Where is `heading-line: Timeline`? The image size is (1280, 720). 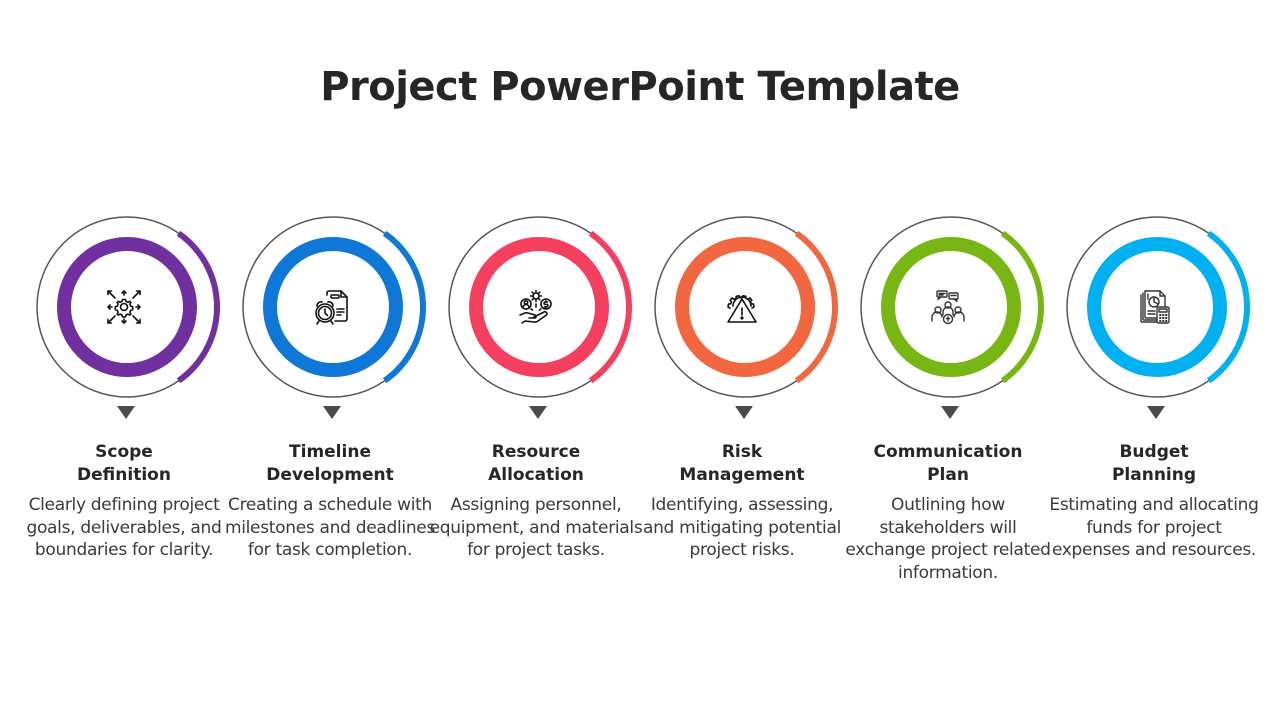
heading-line: Timeline is located at coordinates (330, 452).